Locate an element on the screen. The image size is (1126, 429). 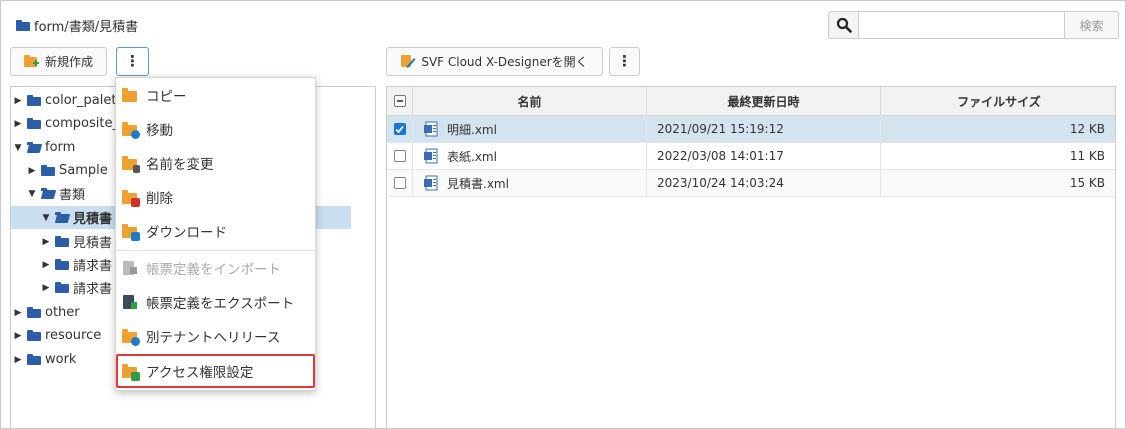
menu-item-copy: コピー is located at coordinates (215, 95).